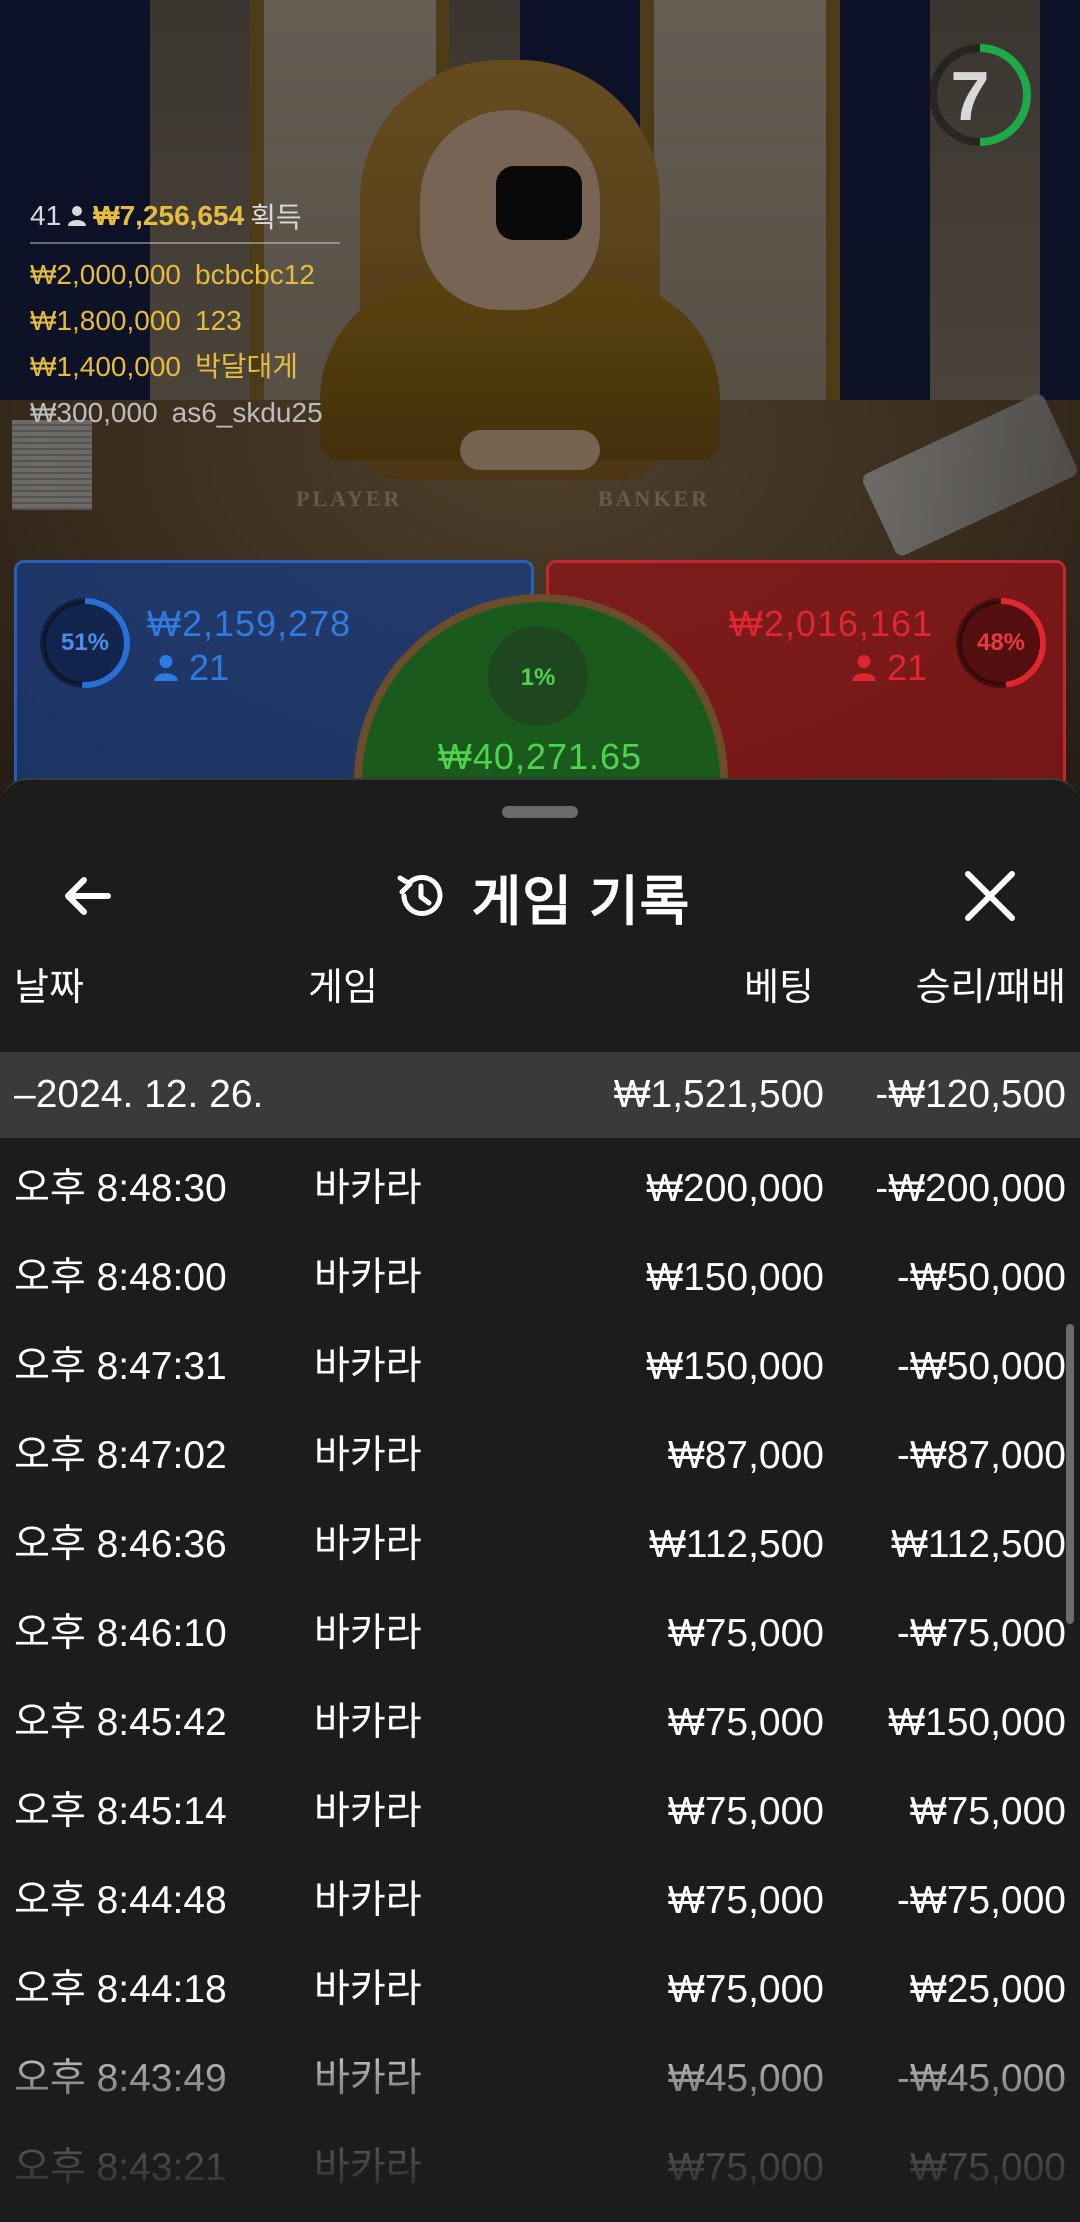 The width and height of the screenshot is (1080, 2222). What do you see at coordinates (540, 1546) in the screenshot?
I see `table-row: 오후 8:46:36 바카라 ₩112,500 ₩112,500` at bounding box center [540, 1546].